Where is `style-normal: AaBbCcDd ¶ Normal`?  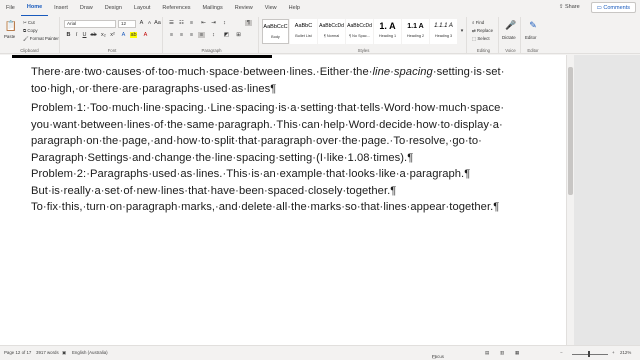 style-normal: AaBbCcDd ¶ Normal is located at coordinates (331, 31).